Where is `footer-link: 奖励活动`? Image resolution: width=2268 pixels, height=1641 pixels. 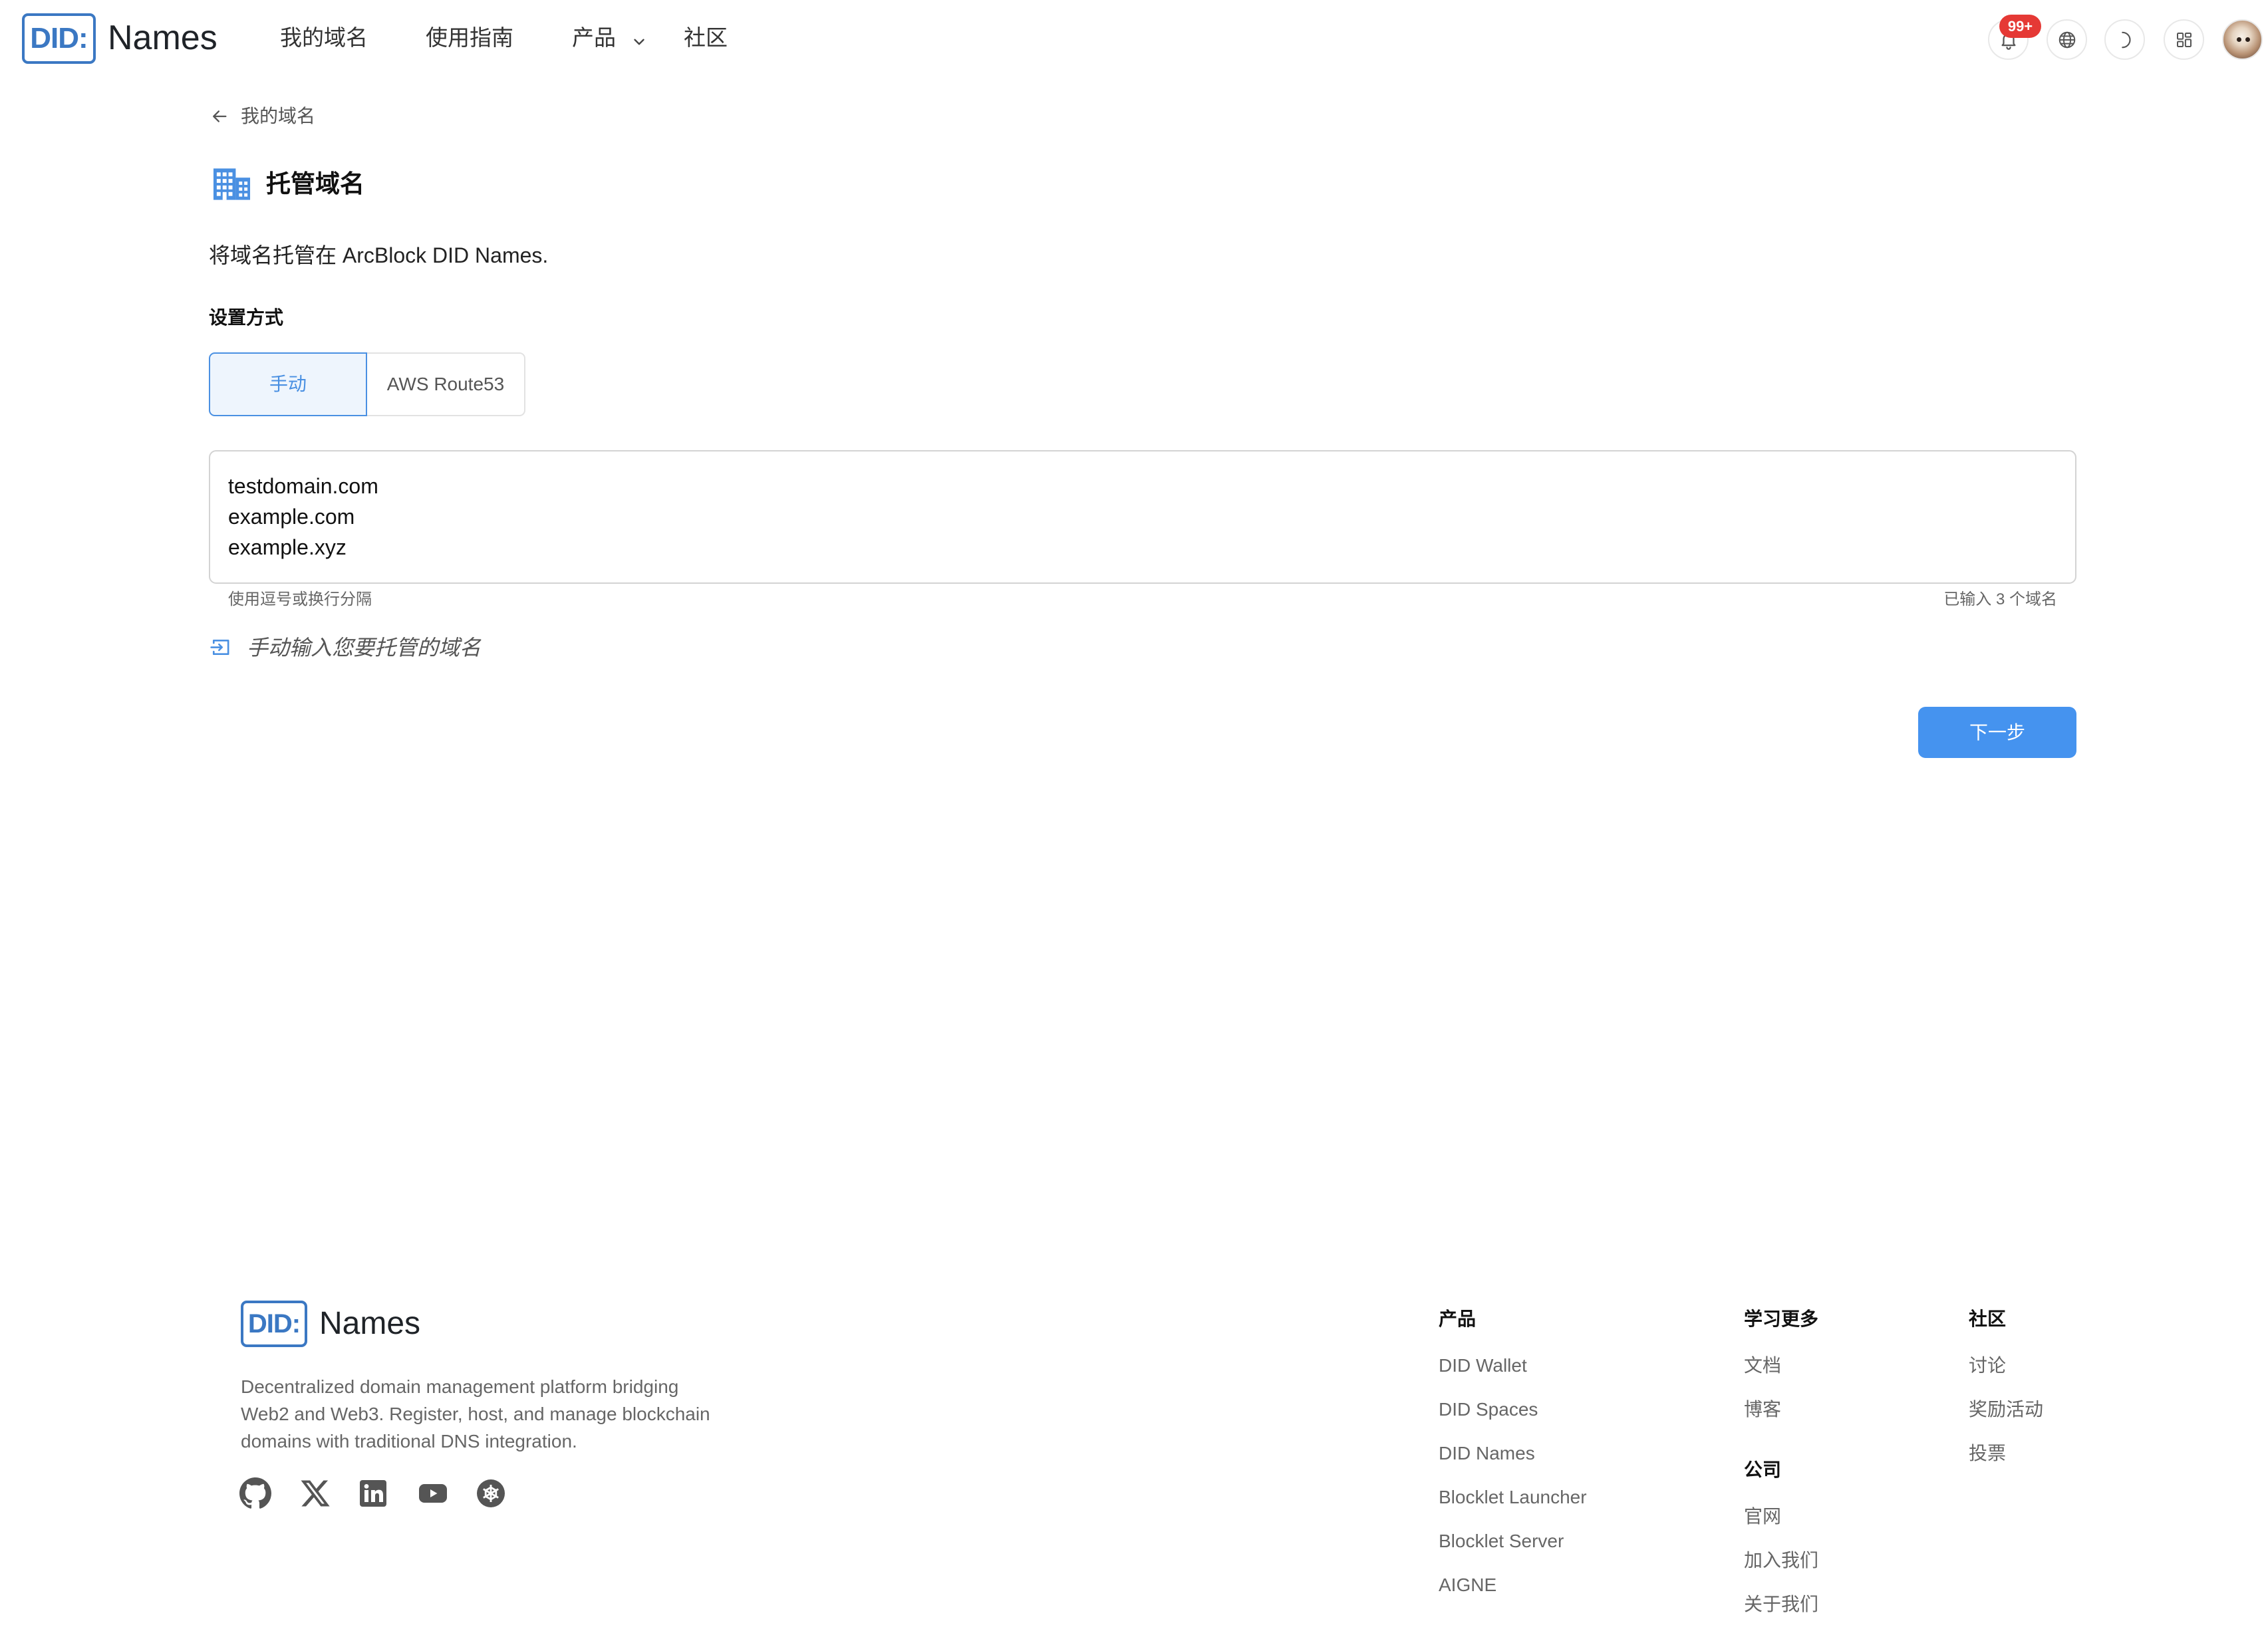
footer-link: 奖励活动 is located at coordinates (2006, 1410).